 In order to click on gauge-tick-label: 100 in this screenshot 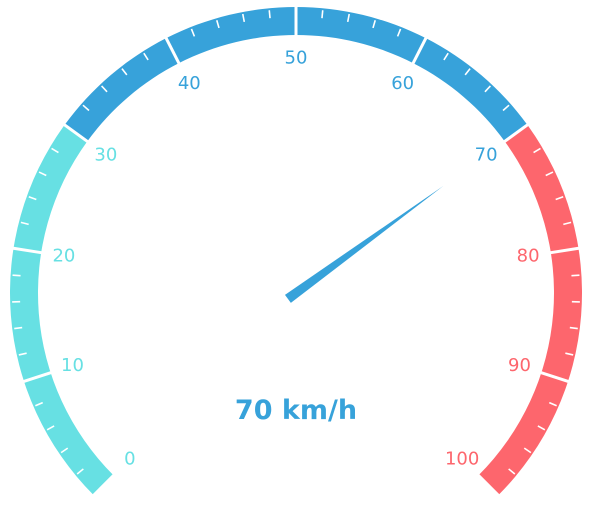, I will do `click(462, 459)`.